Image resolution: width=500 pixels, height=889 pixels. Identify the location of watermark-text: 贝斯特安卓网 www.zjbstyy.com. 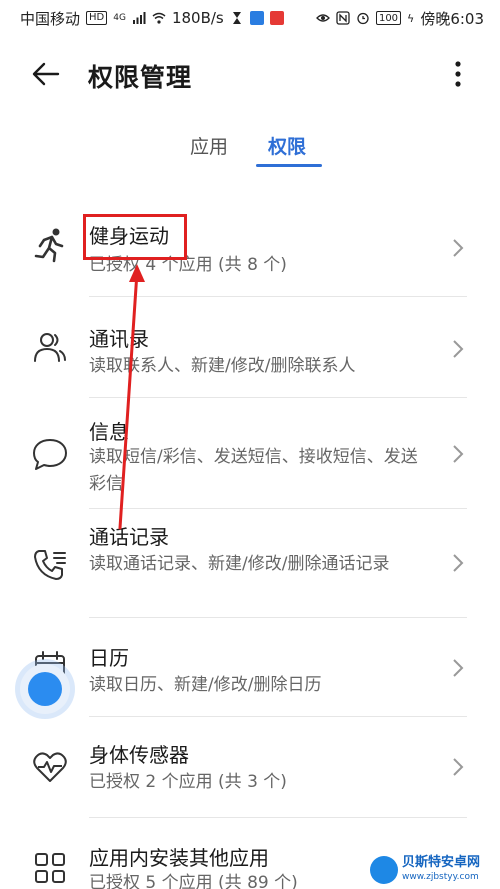
(441, 869).